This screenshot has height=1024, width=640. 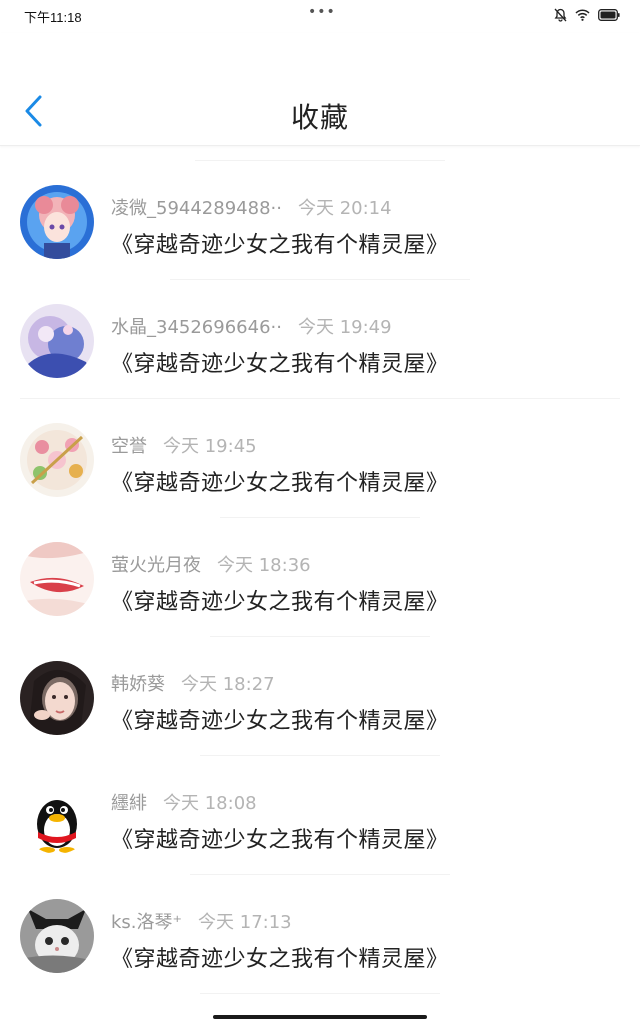 I want to click on timestamp: 今天 18:36, so click(x=264, y=565).